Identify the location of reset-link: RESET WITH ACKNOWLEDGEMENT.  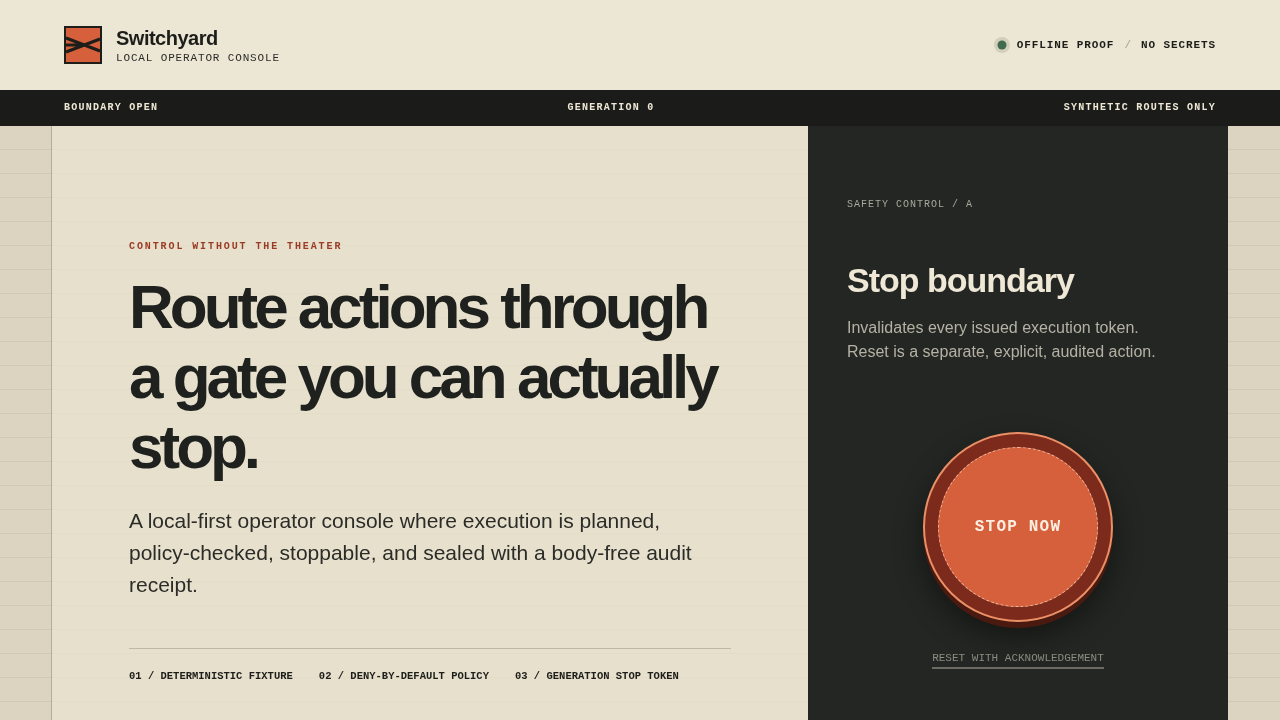
(1018, 660).